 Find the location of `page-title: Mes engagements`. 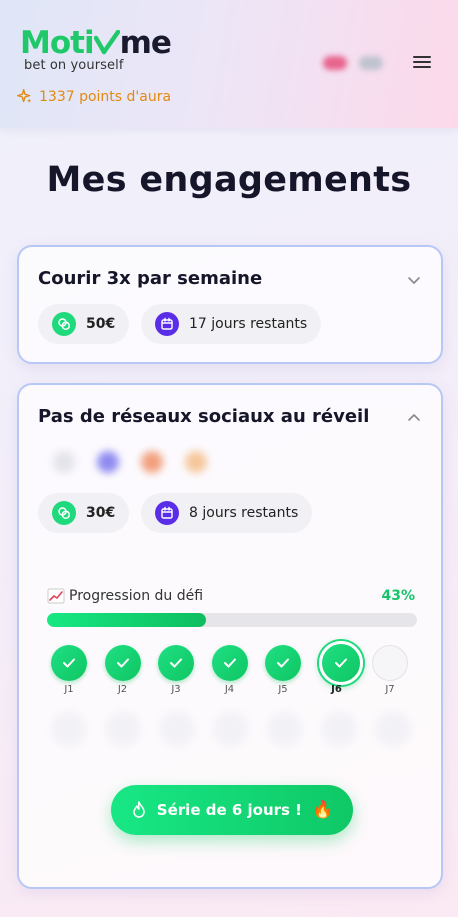

page-title: Mes engagements is located at coordinates (229, 180).